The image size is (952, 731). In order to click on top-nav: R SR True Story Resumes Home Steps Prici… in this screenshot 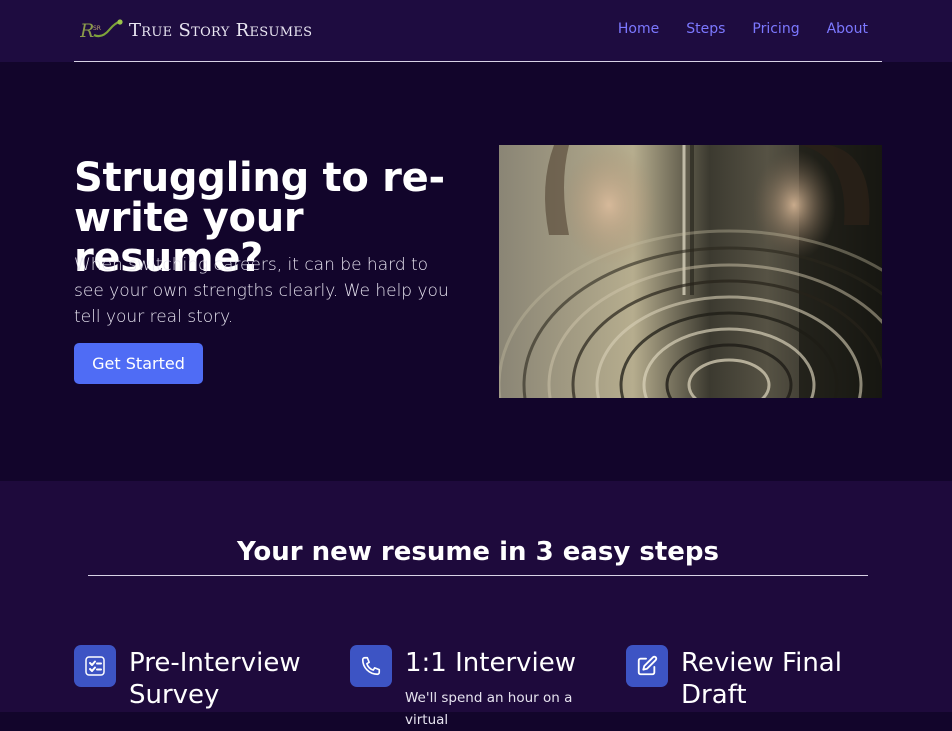, I will do `click(476, 31)`.